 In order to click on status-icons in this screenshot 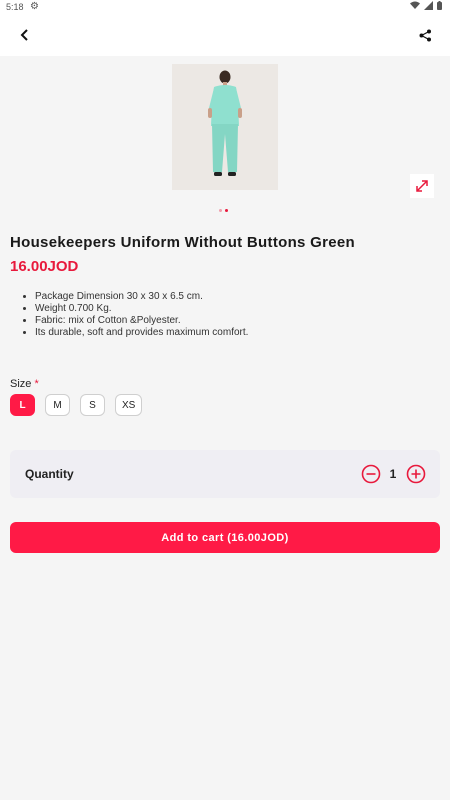, I will do `click(426, 5)`.